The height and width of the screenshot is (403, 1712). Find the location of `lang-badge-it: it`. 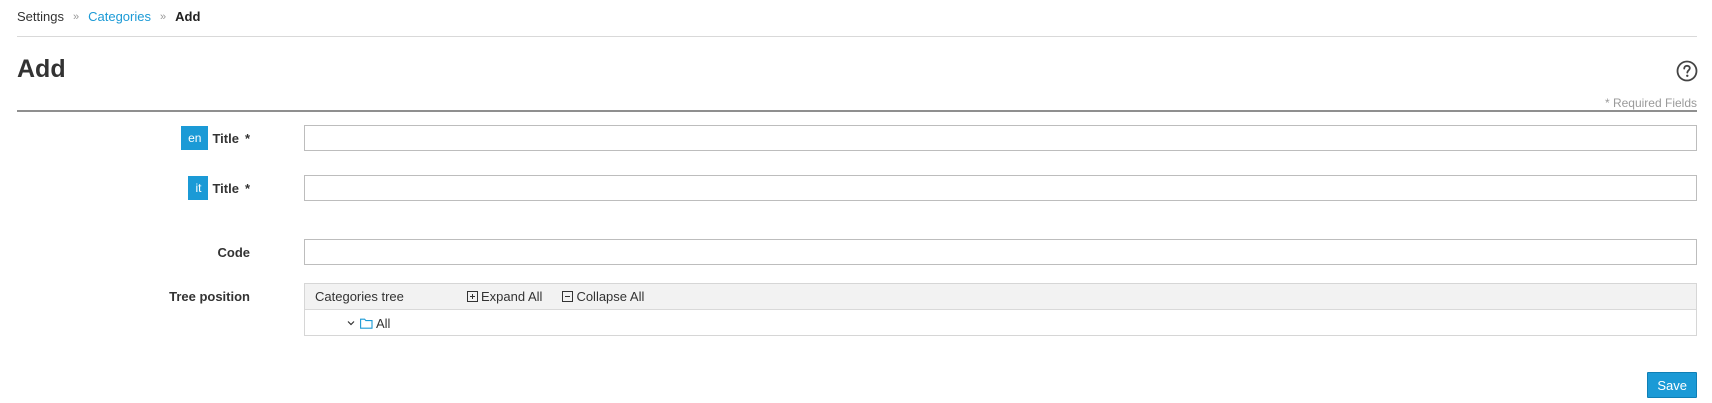

lang-badge-it: it is located at coordinates (198, 188).